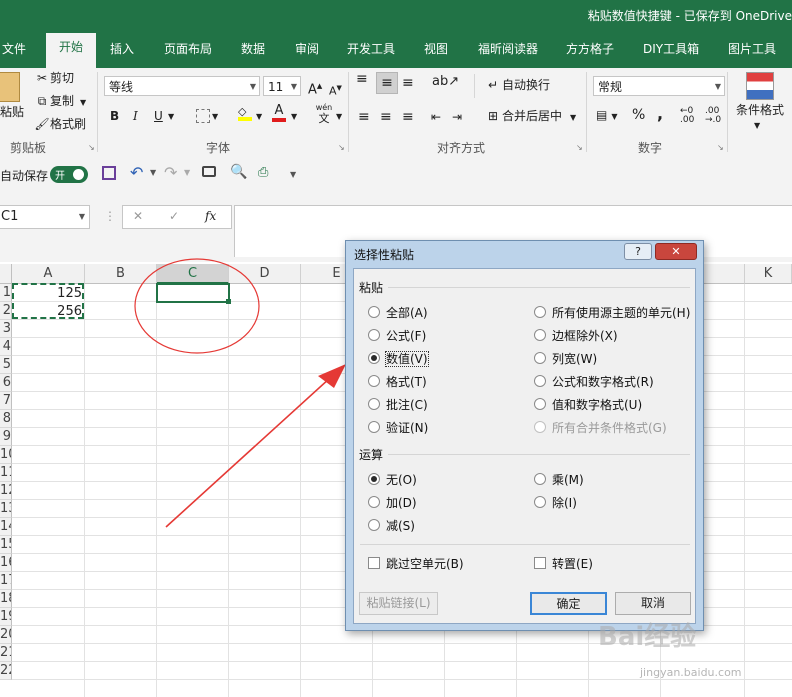 Image resolution: width=792 pixels, height=697 pixels. What do you see at coordinates (575, 359) in the screenshot?
I see `radio-label: 列宽(W)` at bounding box center [575, 359].